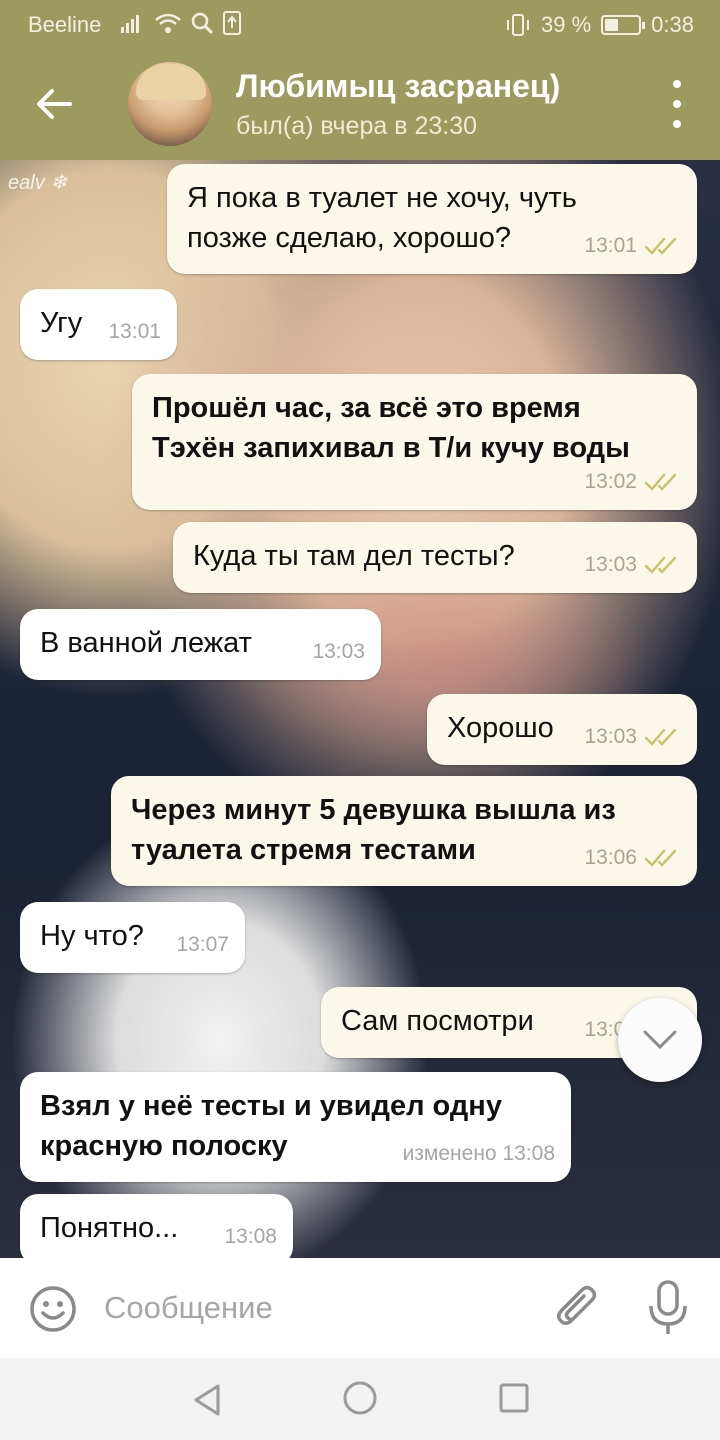 The width and height of the screenshot is (720, 1440). I want to click on chevron-down-icon, so click(660, 1040).